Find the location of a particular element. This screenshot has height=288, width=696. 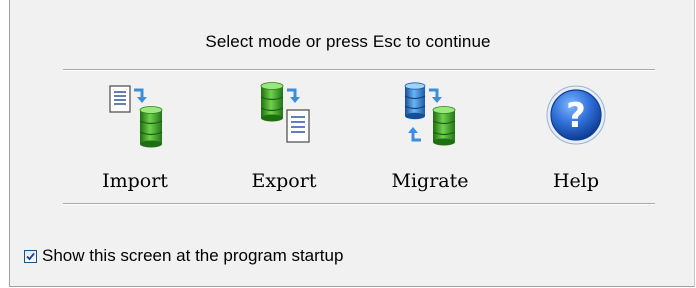

checkmark-icon is located at coordinates (30, 256).